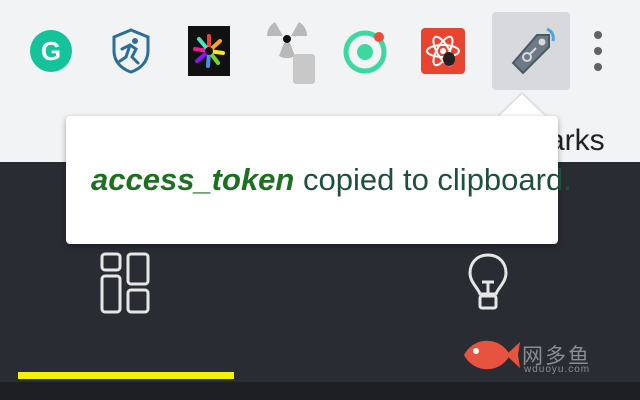  I want to click on react-bug-extension-icon, so click(443, 51).